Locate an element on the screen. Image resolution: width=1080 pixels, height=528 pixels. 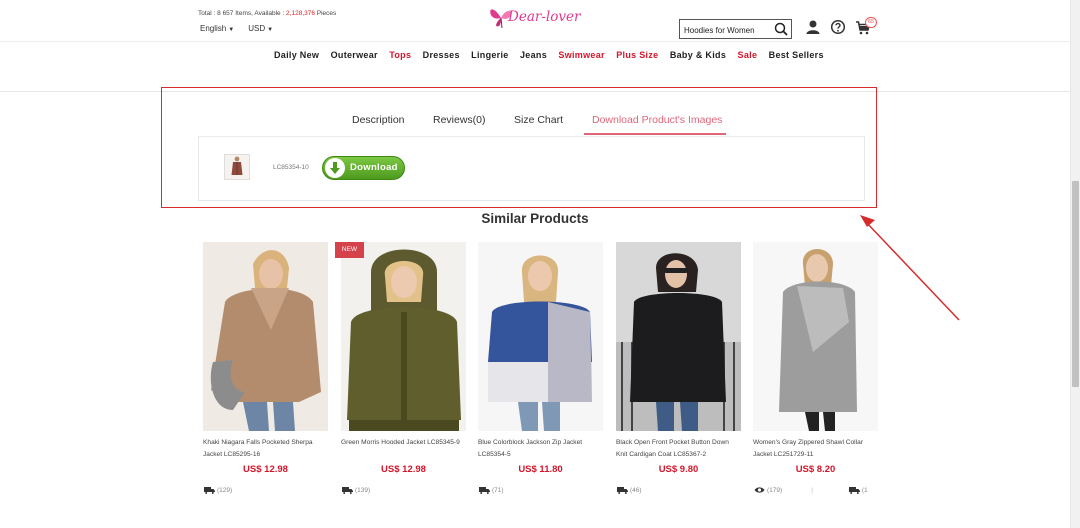
download-button-label: Download is located at coordinates (374, 167).